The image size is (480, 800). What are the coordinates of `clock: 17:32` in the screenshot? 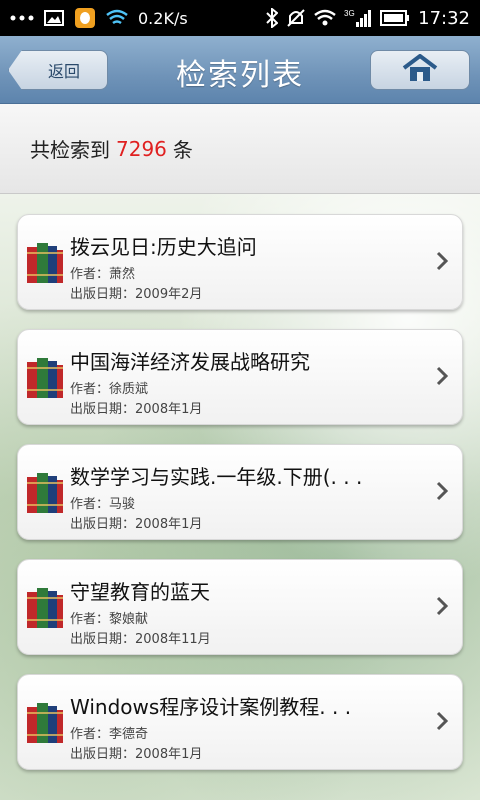 It's located at (444, 18).